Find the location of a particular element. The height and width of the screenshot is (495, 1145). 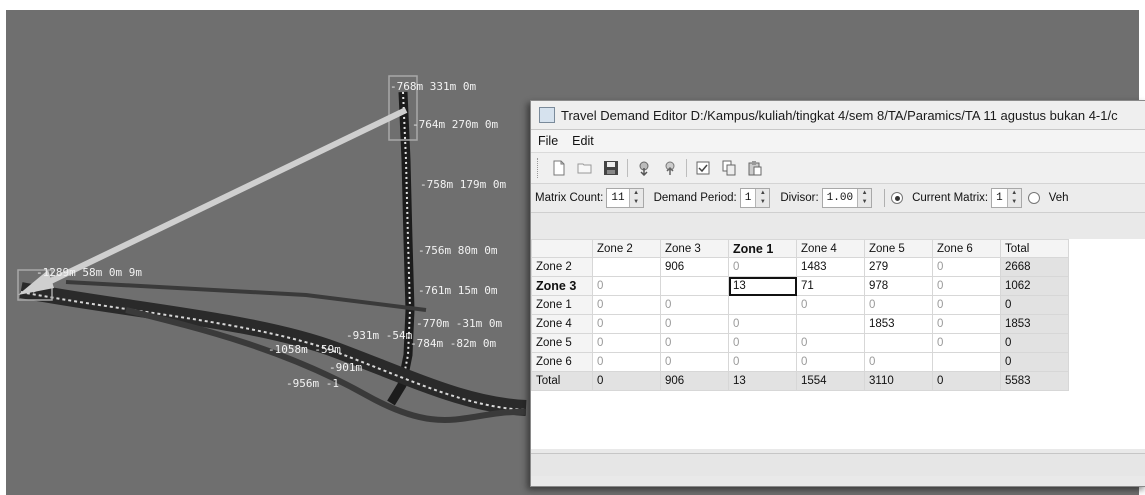

edit-icon is located at coordinates (703, 168).